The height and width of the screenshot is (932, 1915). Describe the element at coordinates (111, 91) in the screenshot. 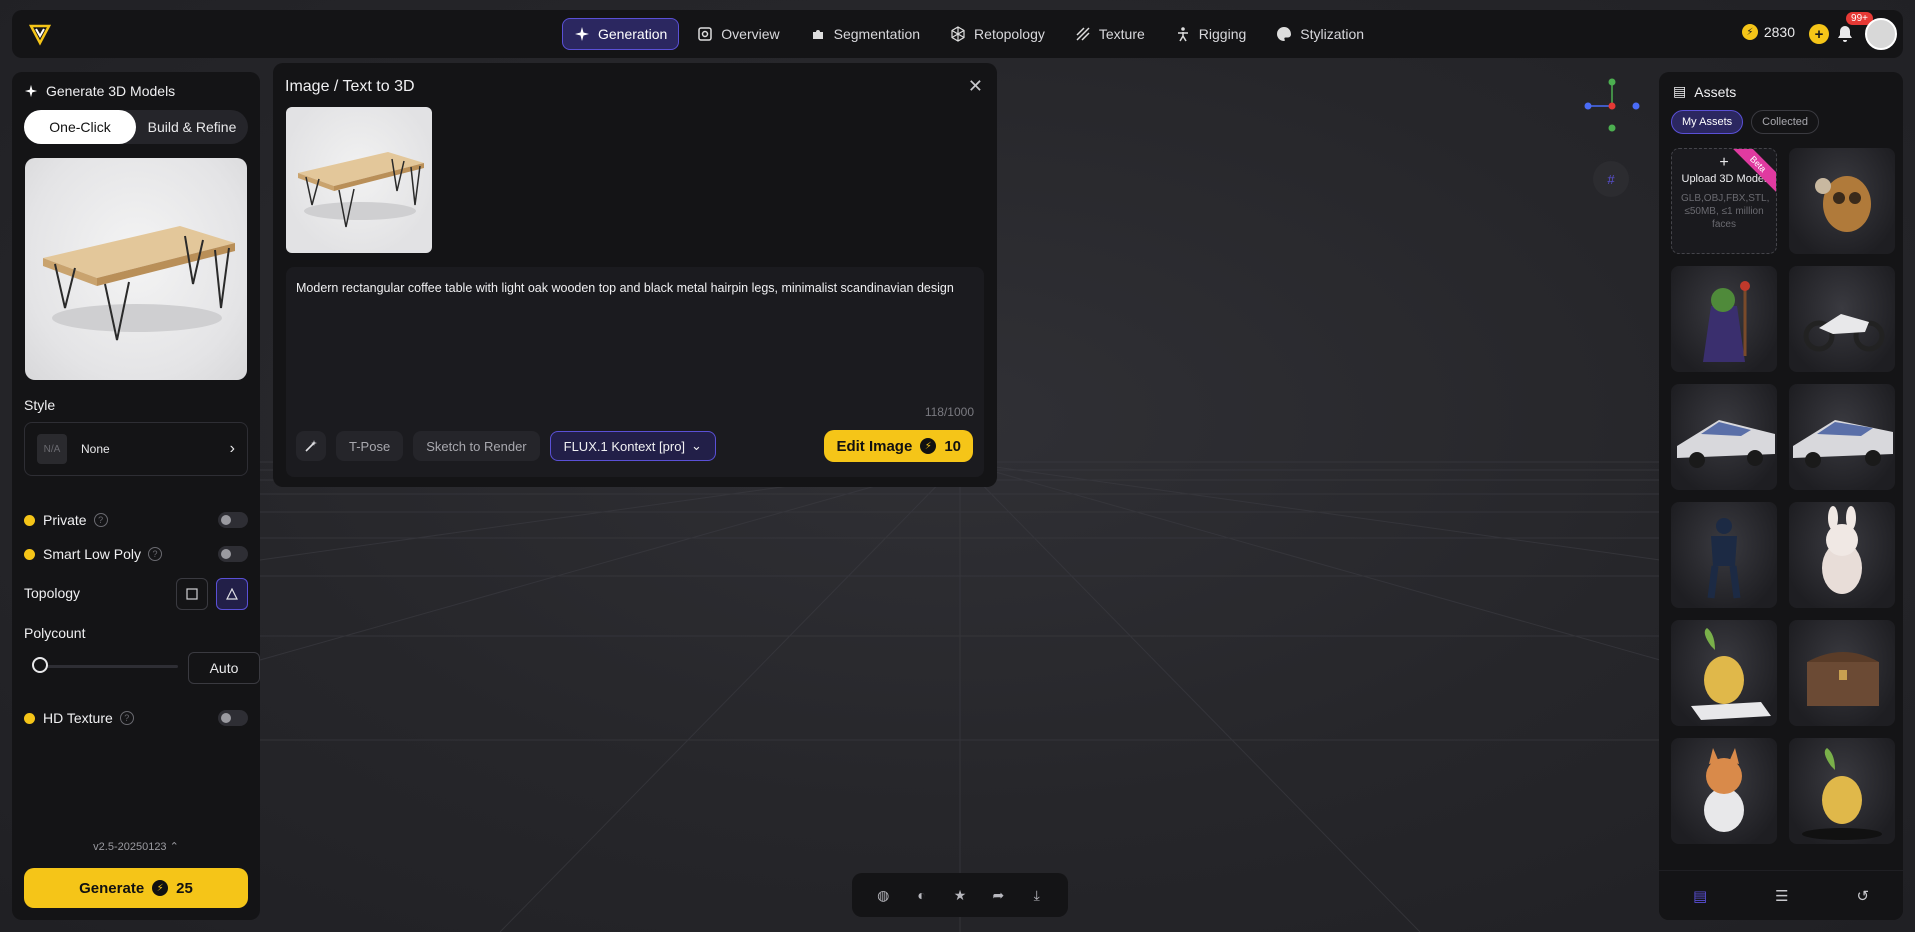

I see `panel-title-text: Generate 3D Models` at that location.